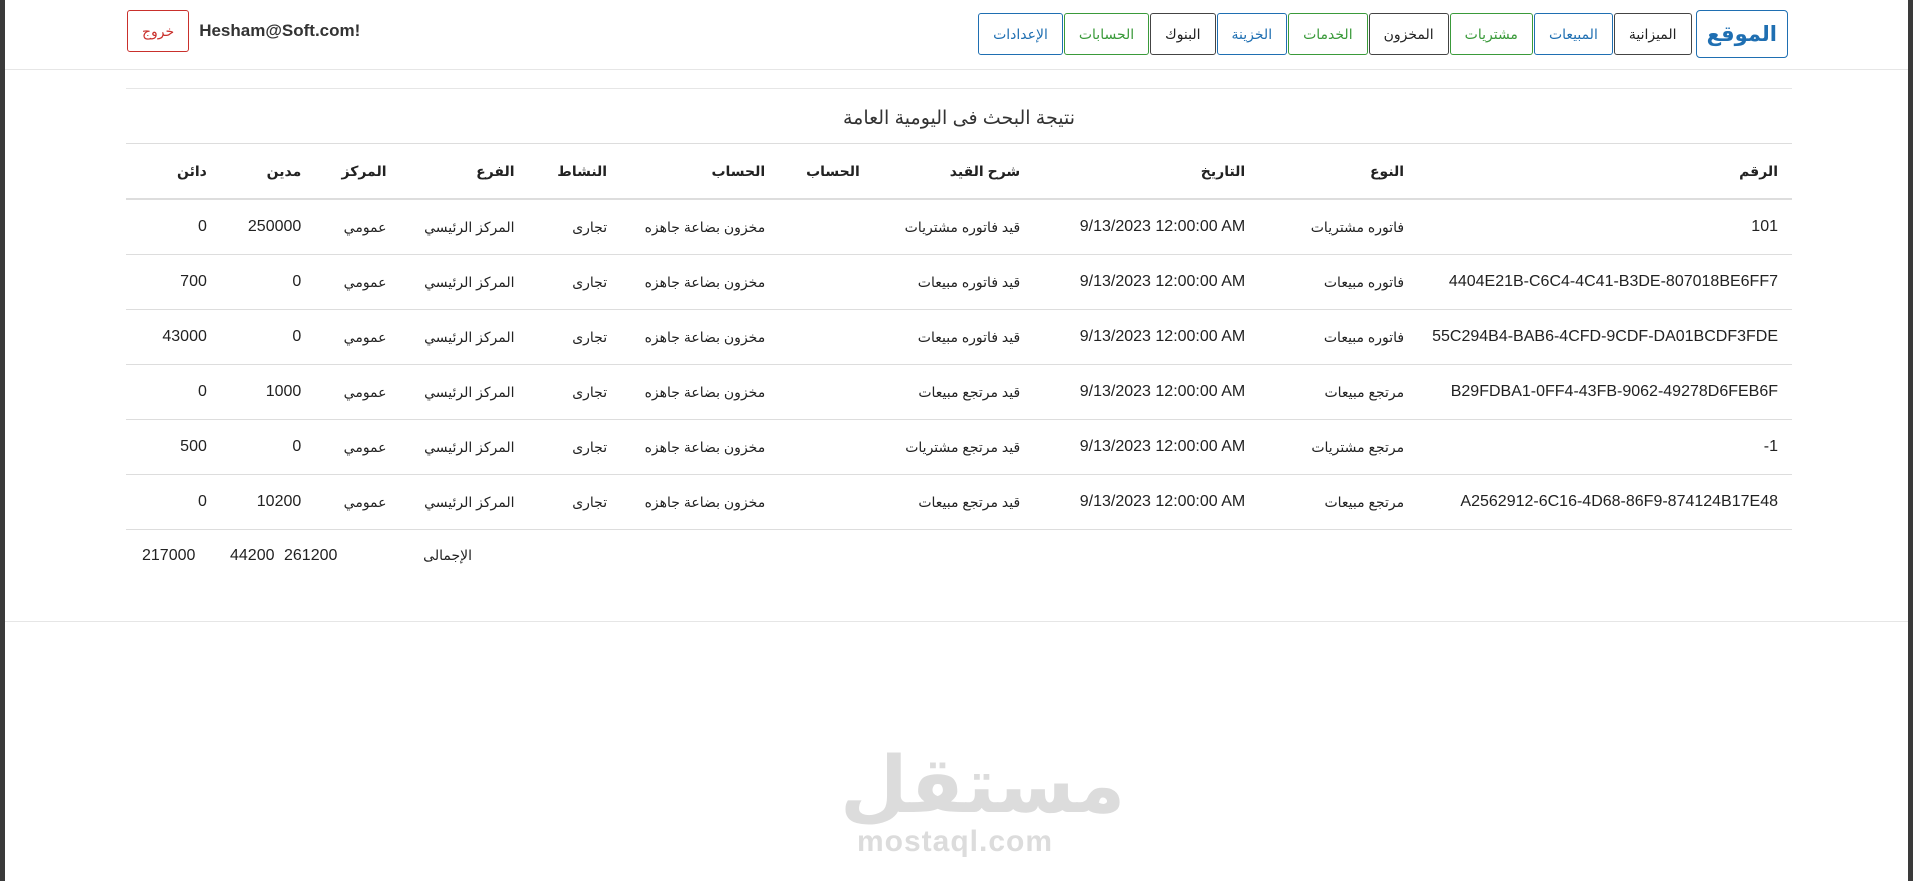  I want to click on site-brand-link: الموقع, so click(1741, 34).